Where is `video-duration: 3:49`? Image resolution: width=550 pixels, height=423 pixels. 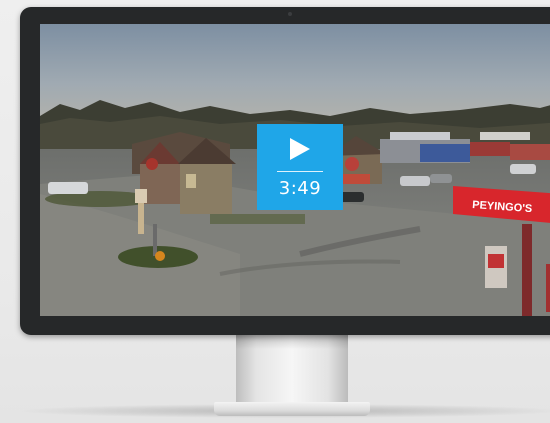 video-duration: 3:49 is located at coordinates (300, 188).